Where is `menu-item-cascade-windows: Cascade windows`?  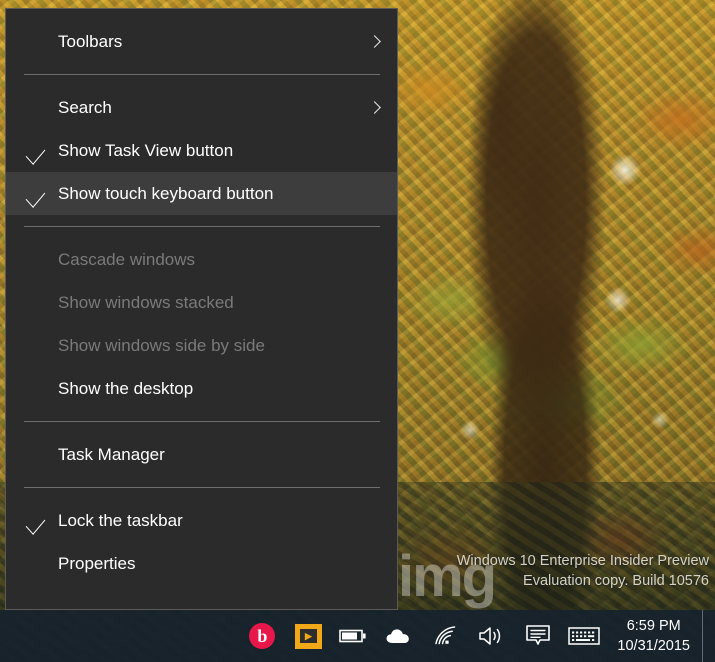 menu-item-cascade-windows: Cascade windows is located at coordinates (201, 259).